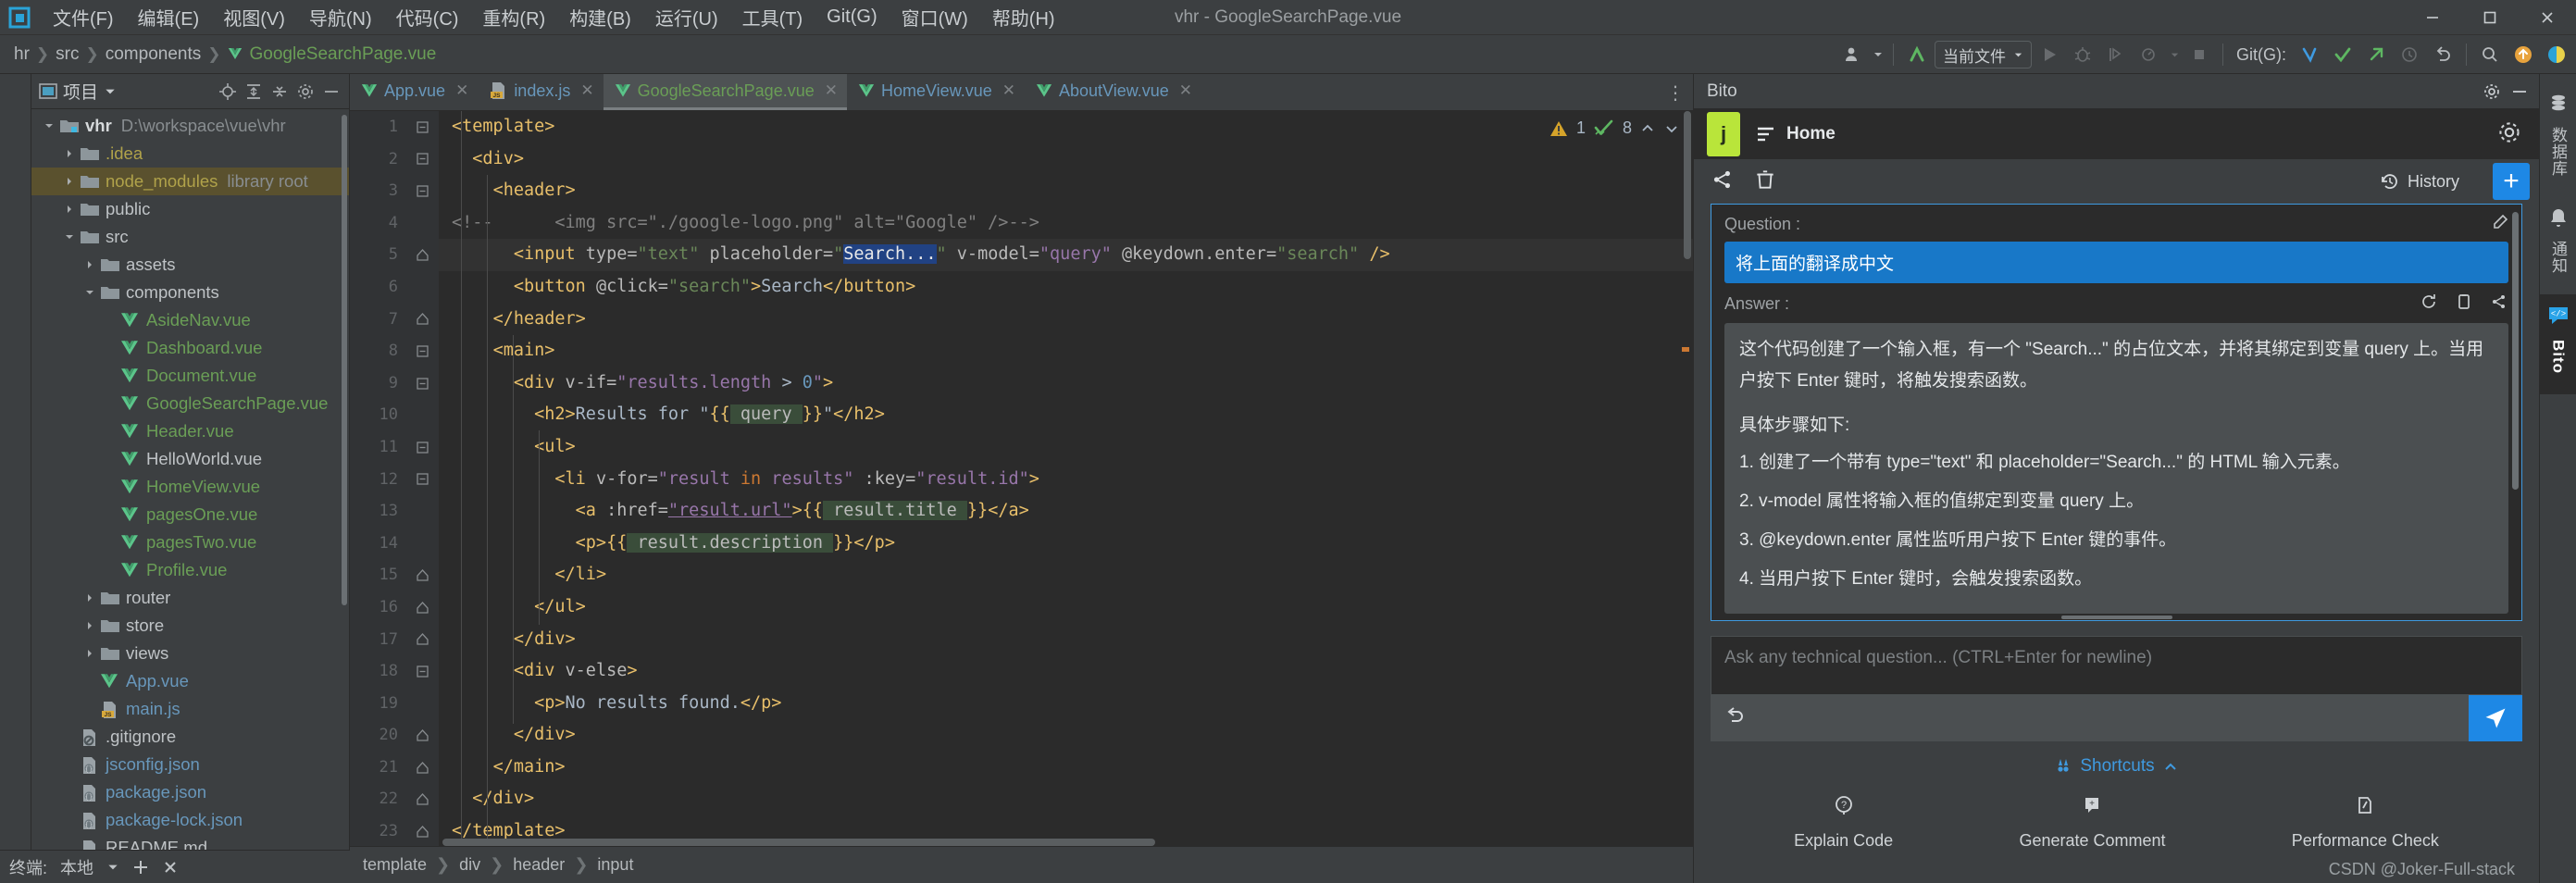 This screenshot has height=883, width=2576. I want to click on git-commit-icon, so click(2342, 54).